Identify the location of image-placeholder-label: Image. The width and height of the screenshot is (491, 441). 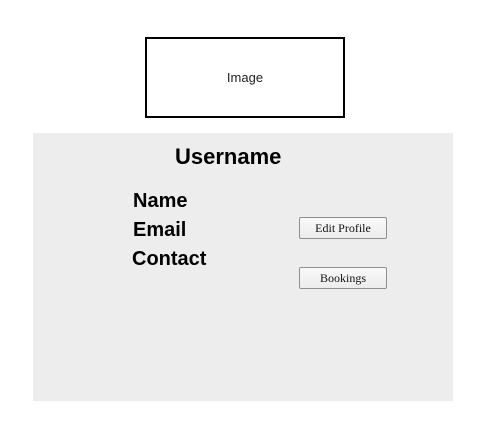
(245, 77).